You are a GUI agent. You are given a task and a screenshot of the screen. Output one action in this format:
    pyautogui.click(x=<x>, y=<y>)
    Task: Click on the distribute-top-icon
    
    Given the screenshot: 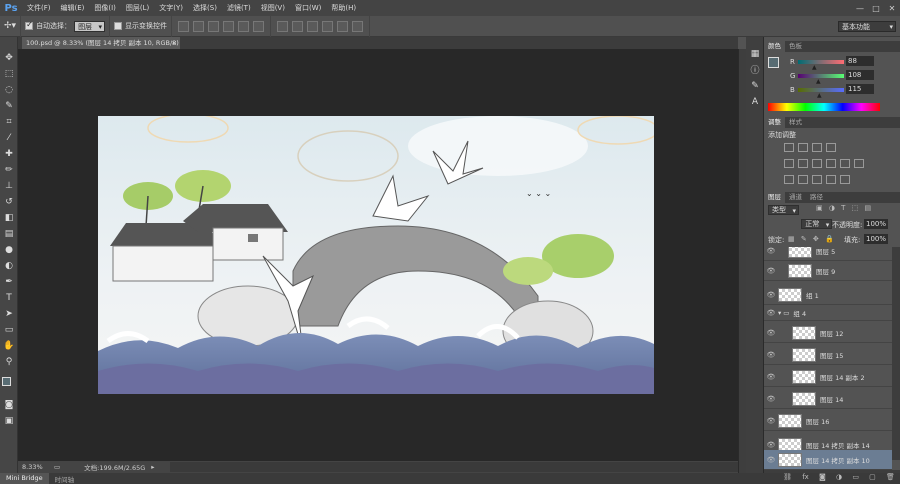 What is the action you would take?
    pyautogui.click(x=283, y=26)
    